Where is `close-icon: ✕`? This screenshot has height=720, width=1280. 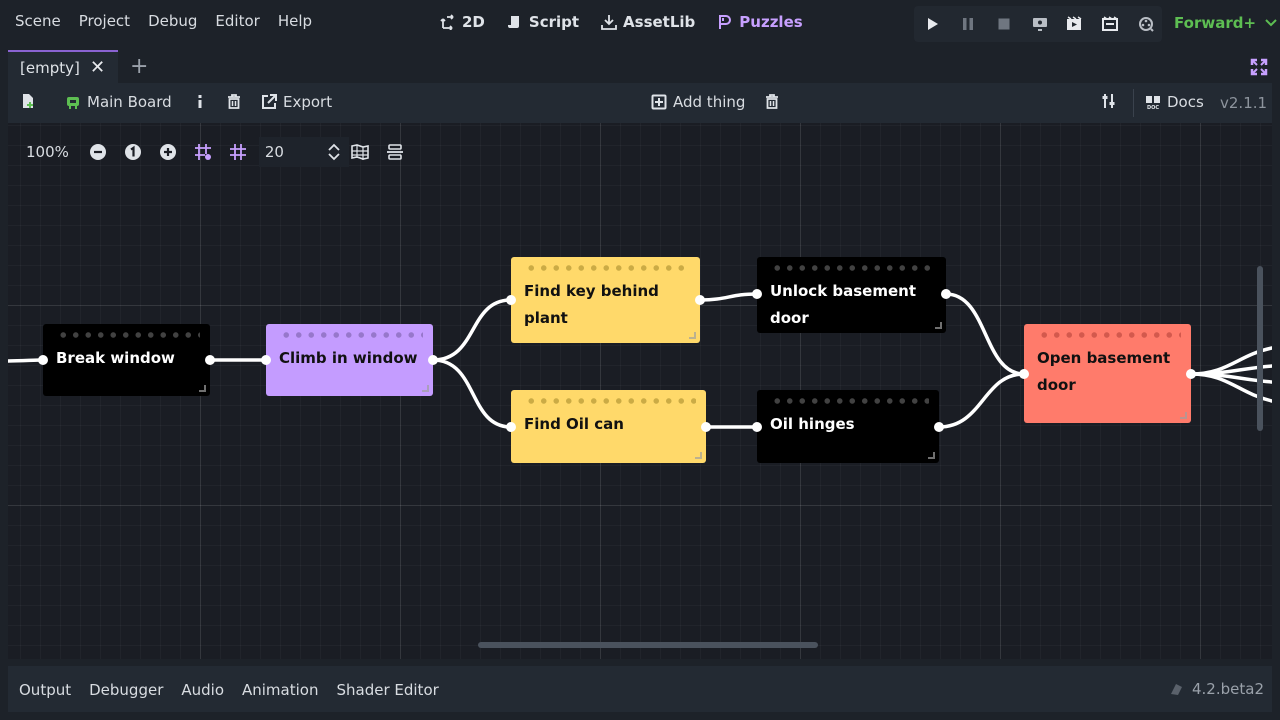 close-icon: ✕ is located at coordinates (97, 67).